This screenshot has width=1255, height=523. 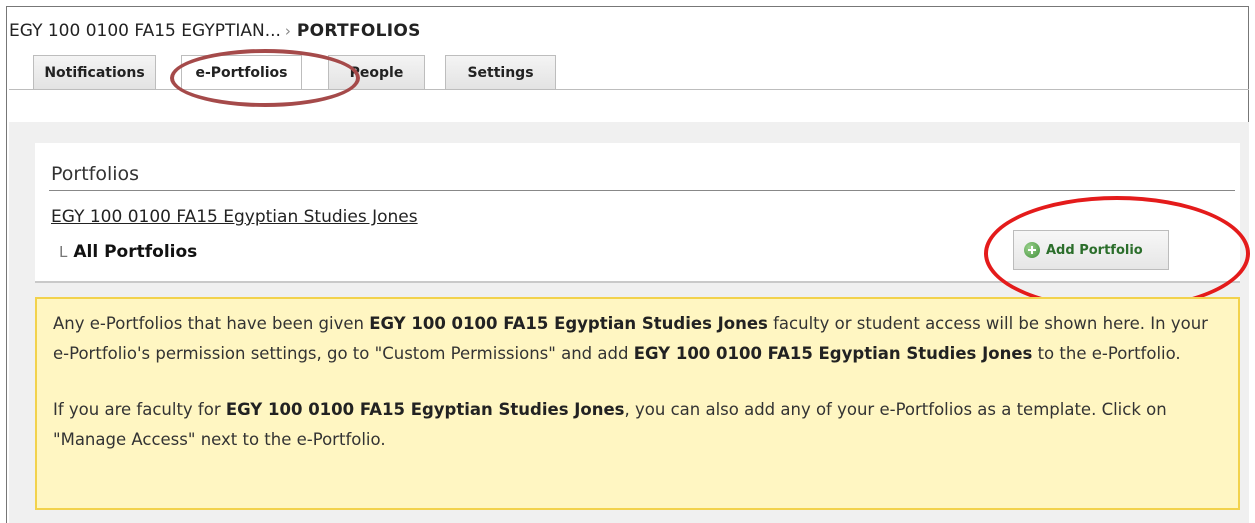 What do you see at coordinates (234, 217) in the screenshot?
I see `course-portfolio-link: EGY 100 0100 FA15 Egyptian Studies Jones` at bounding box center [234, 217].